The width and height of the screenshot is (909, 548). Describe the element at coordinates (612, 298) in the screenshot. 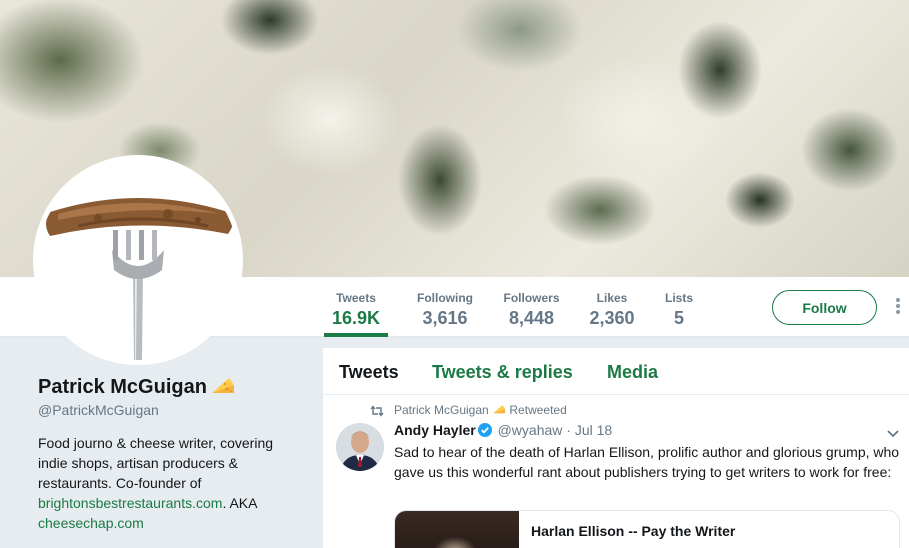

I see `stat-label: Likes` at that location.